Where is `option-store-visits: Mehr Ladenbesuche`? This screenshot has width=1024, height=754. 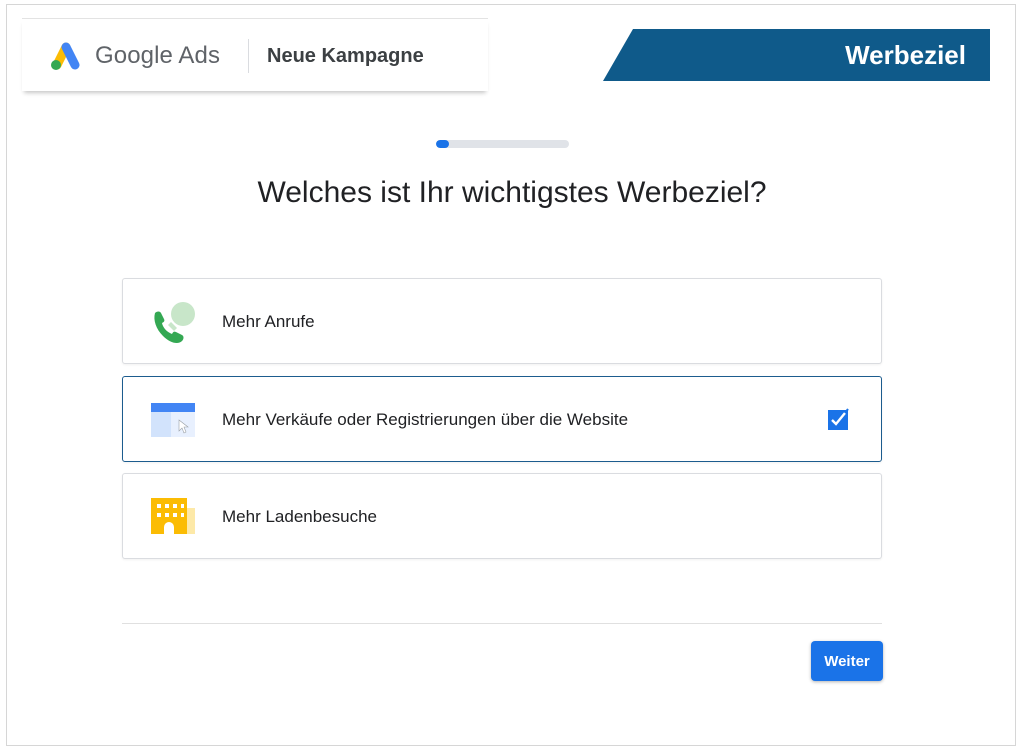 option-store-visits: Mehr Ladenbesuche is located at coordinates (502, 516).